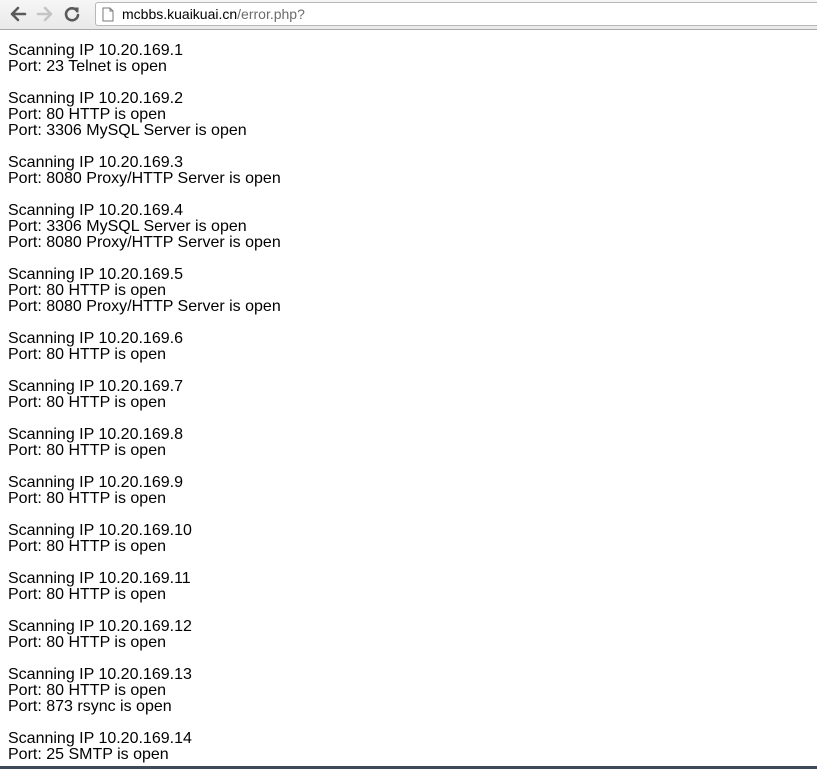 This screenshot has width=817, height=779. I want to click on scanning-ip-line: Scanning IP 10.20.169.3, so click(95, 162).